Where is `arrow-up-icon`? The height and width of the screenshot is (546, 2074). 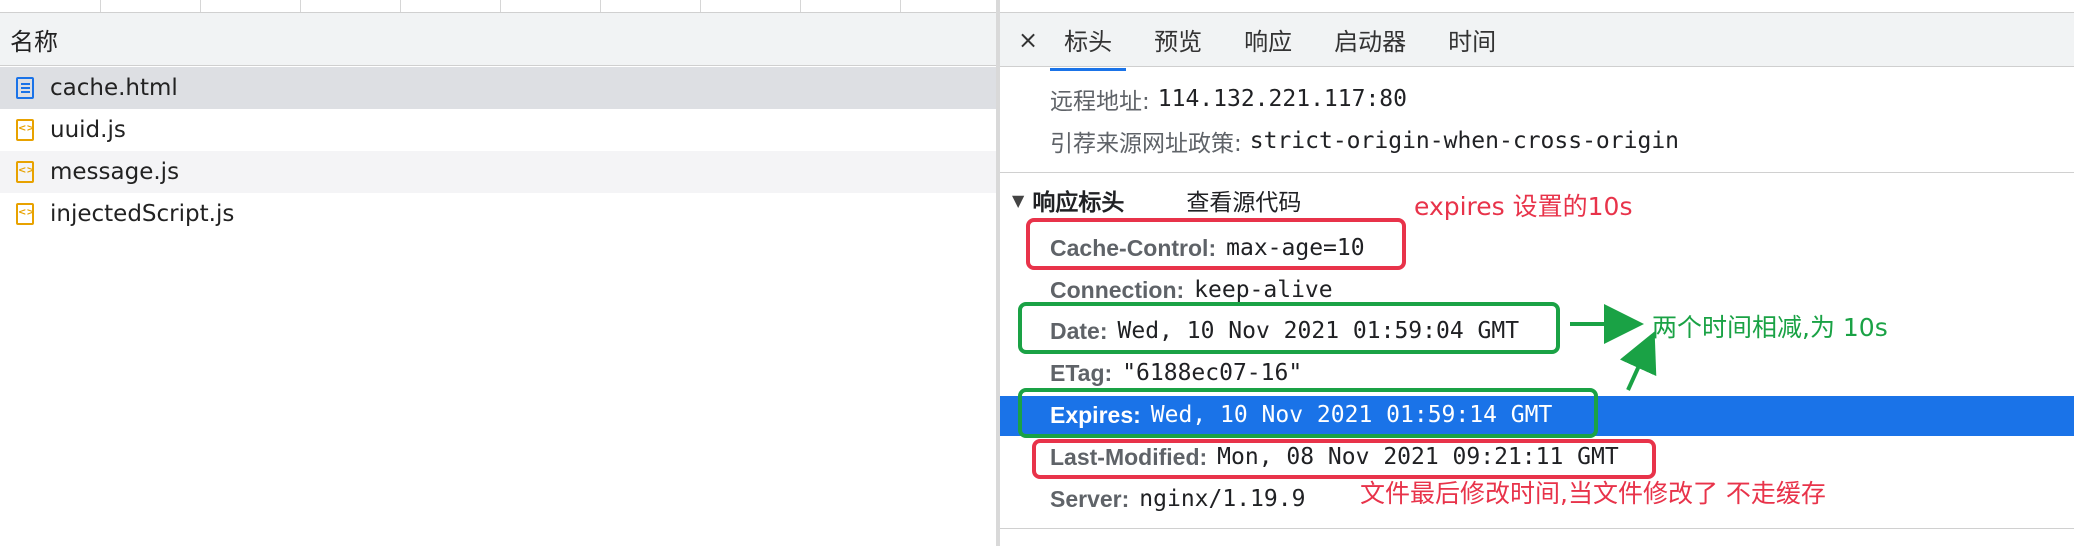
arrow-up-icon is located at coordinates (1638, 361).